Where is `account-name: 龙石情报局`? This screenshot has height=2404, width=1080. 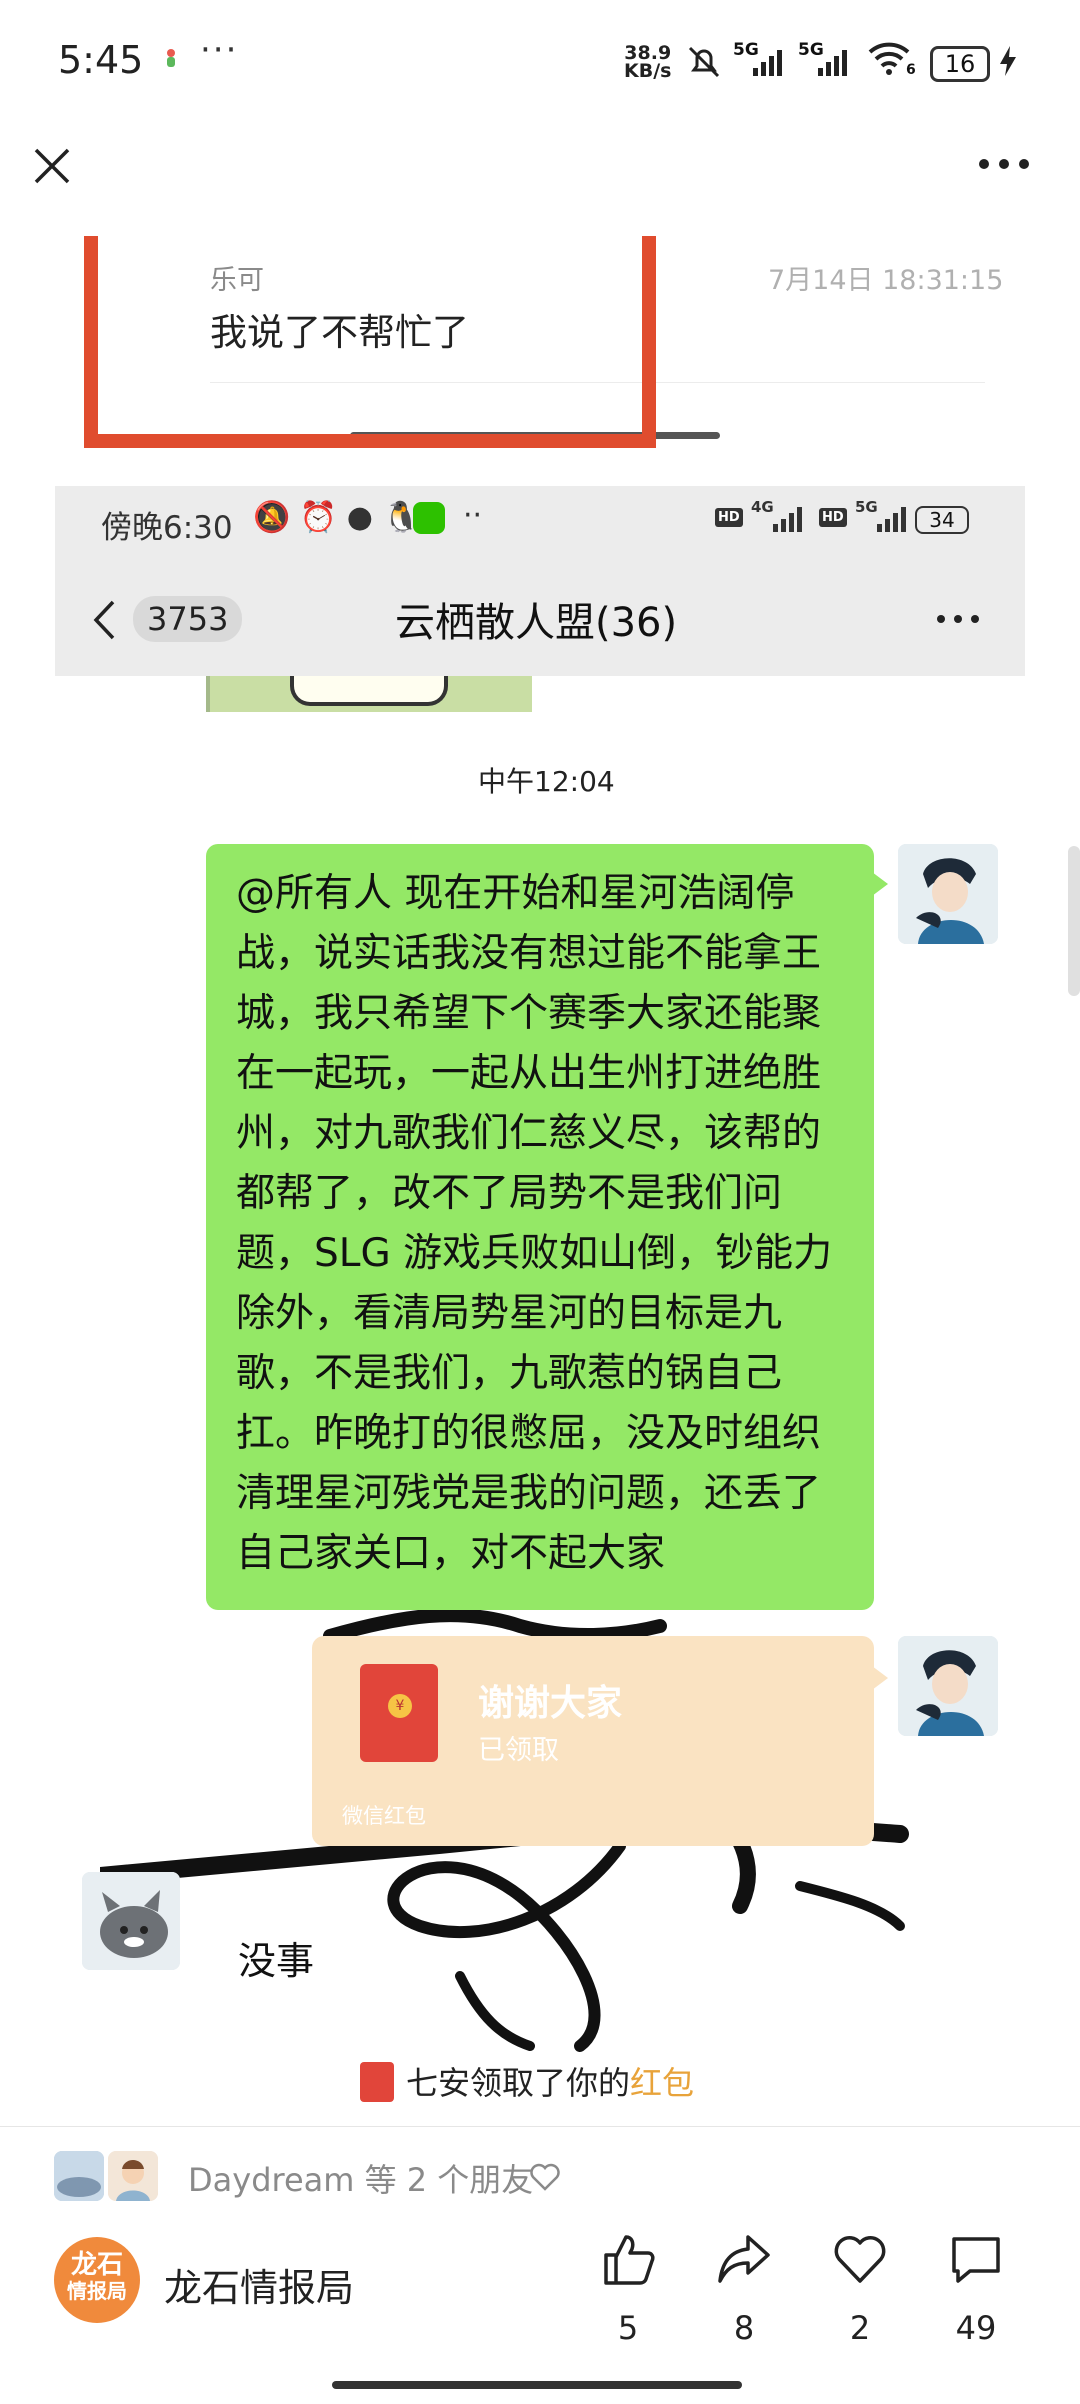
account-name: 龙石情报局 is located at coordinates (259, 2284).